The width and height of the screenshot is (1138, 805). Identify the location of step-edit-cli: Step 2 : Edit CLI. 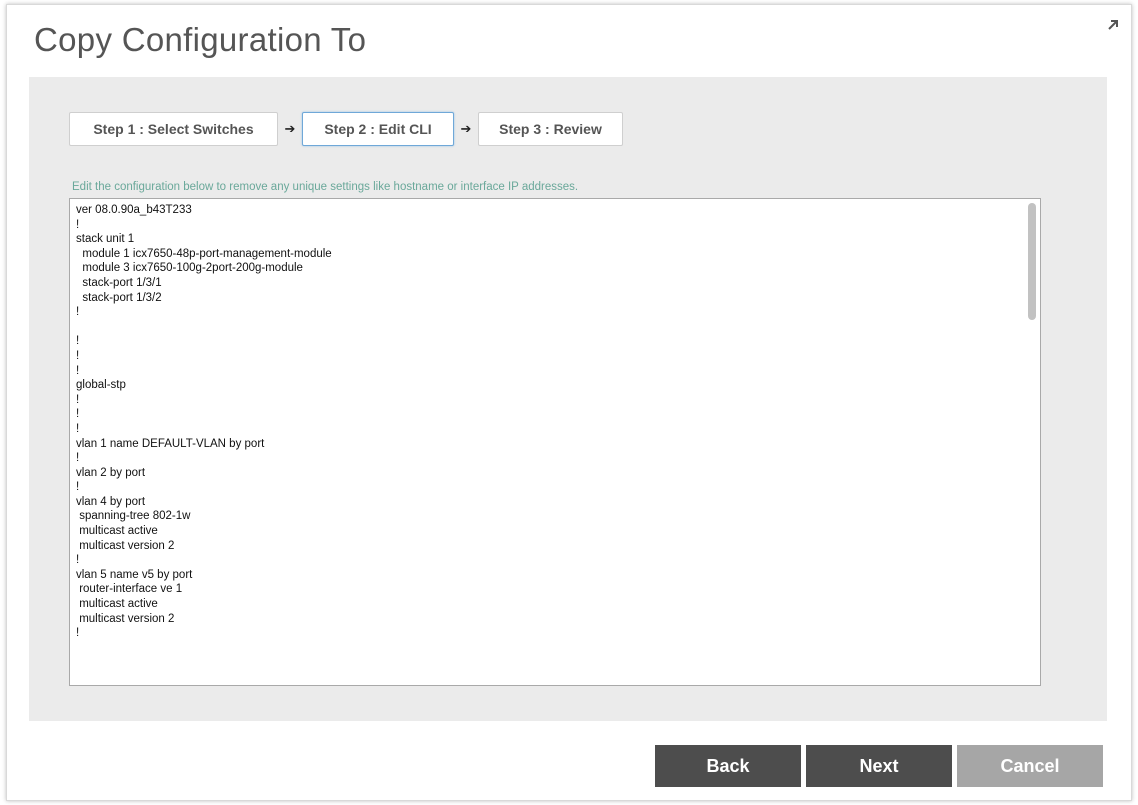
(378, 129).